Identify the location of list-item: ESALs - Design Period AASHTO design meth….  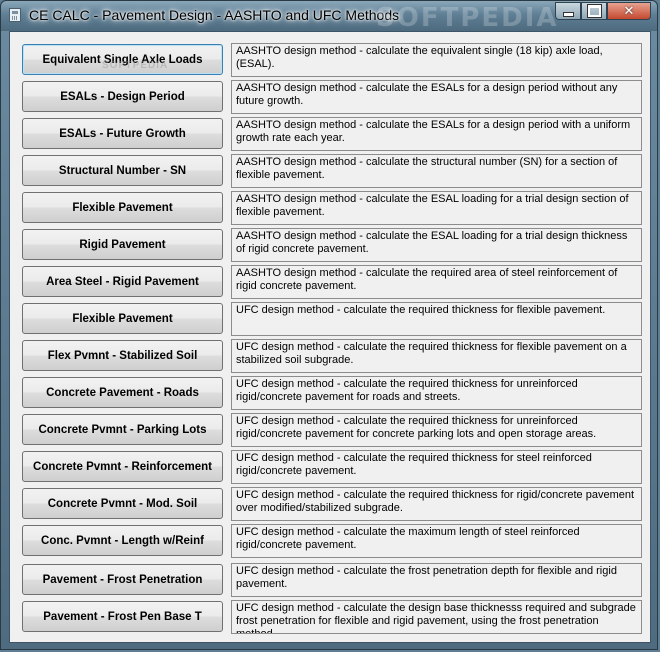
(333, 97).